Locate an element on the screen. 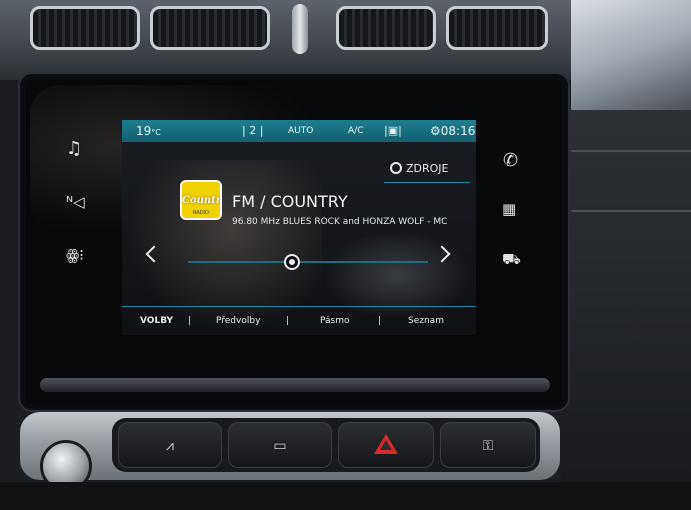 This screenshot has width=691, height=510. rear-defrost-button: ⩘ is located at coordinates (170, 445).